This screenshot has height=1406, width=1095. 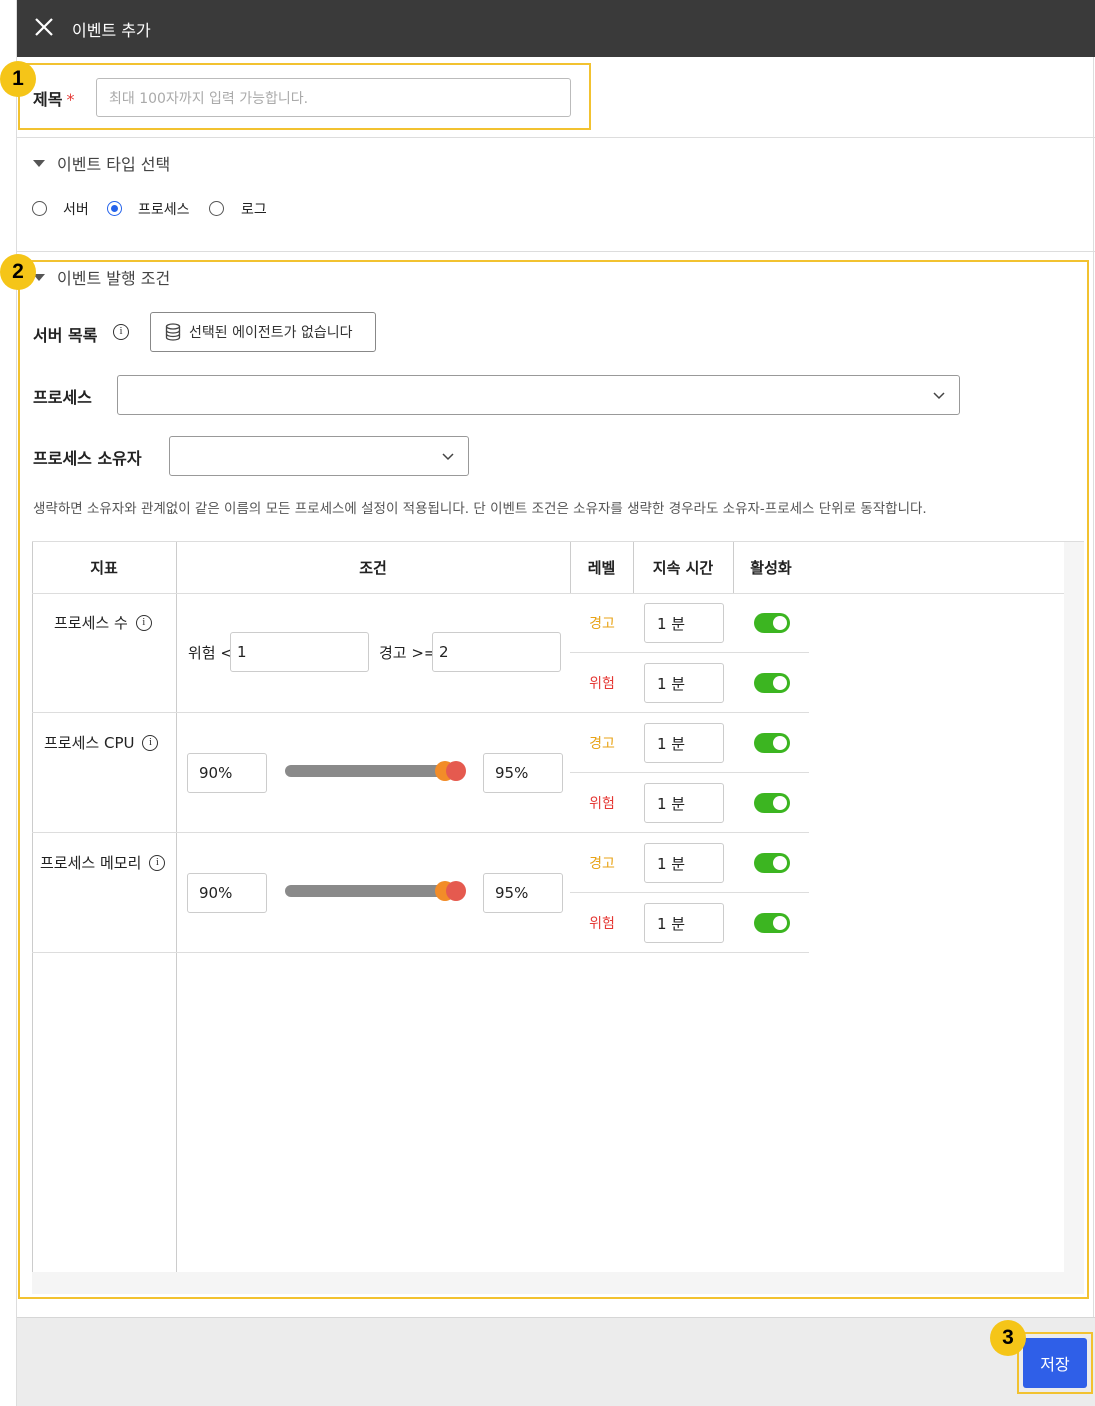 What do you see at coordinates (523, 773) in the screenshot?
I see `cpu-high-input: 95%` at bounding box center [523, 773].